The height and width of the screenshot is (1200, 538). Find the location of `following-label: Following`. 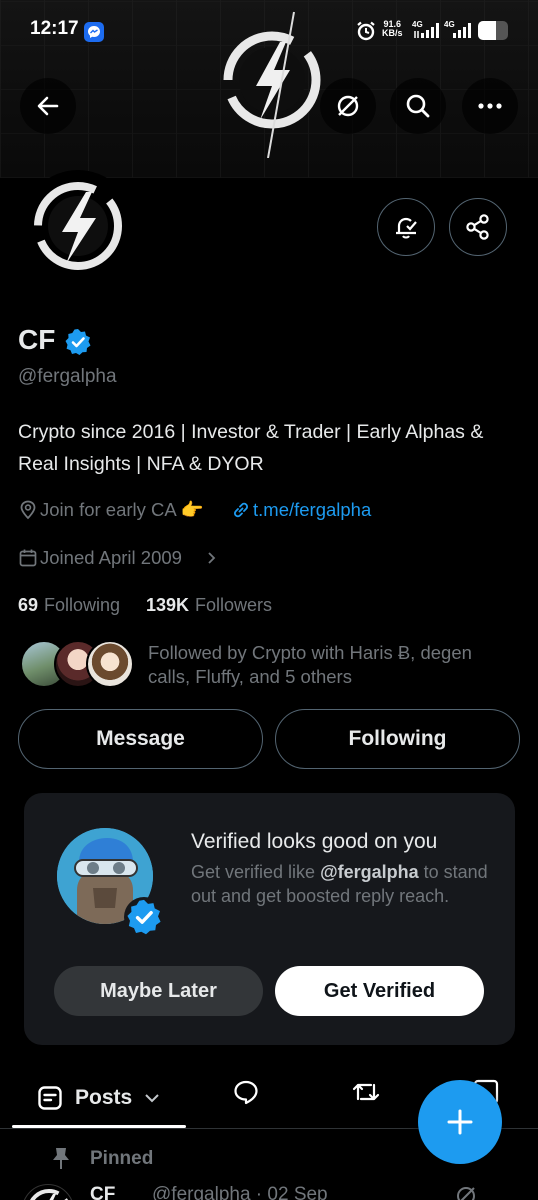

following-label: Following is located at coordinates (82, 605).